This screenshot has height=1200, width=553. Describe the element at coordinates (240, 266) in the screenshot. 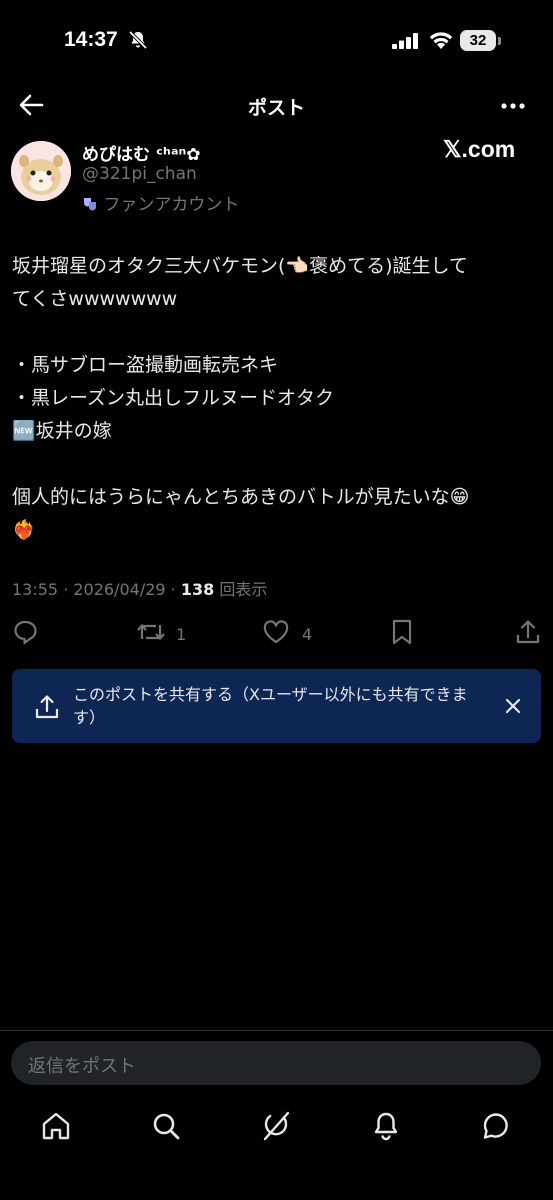

I see `post-line: 坂井瑠星のオタク三大バケモン(👈🏻褒めてる)誕生して` at that location.